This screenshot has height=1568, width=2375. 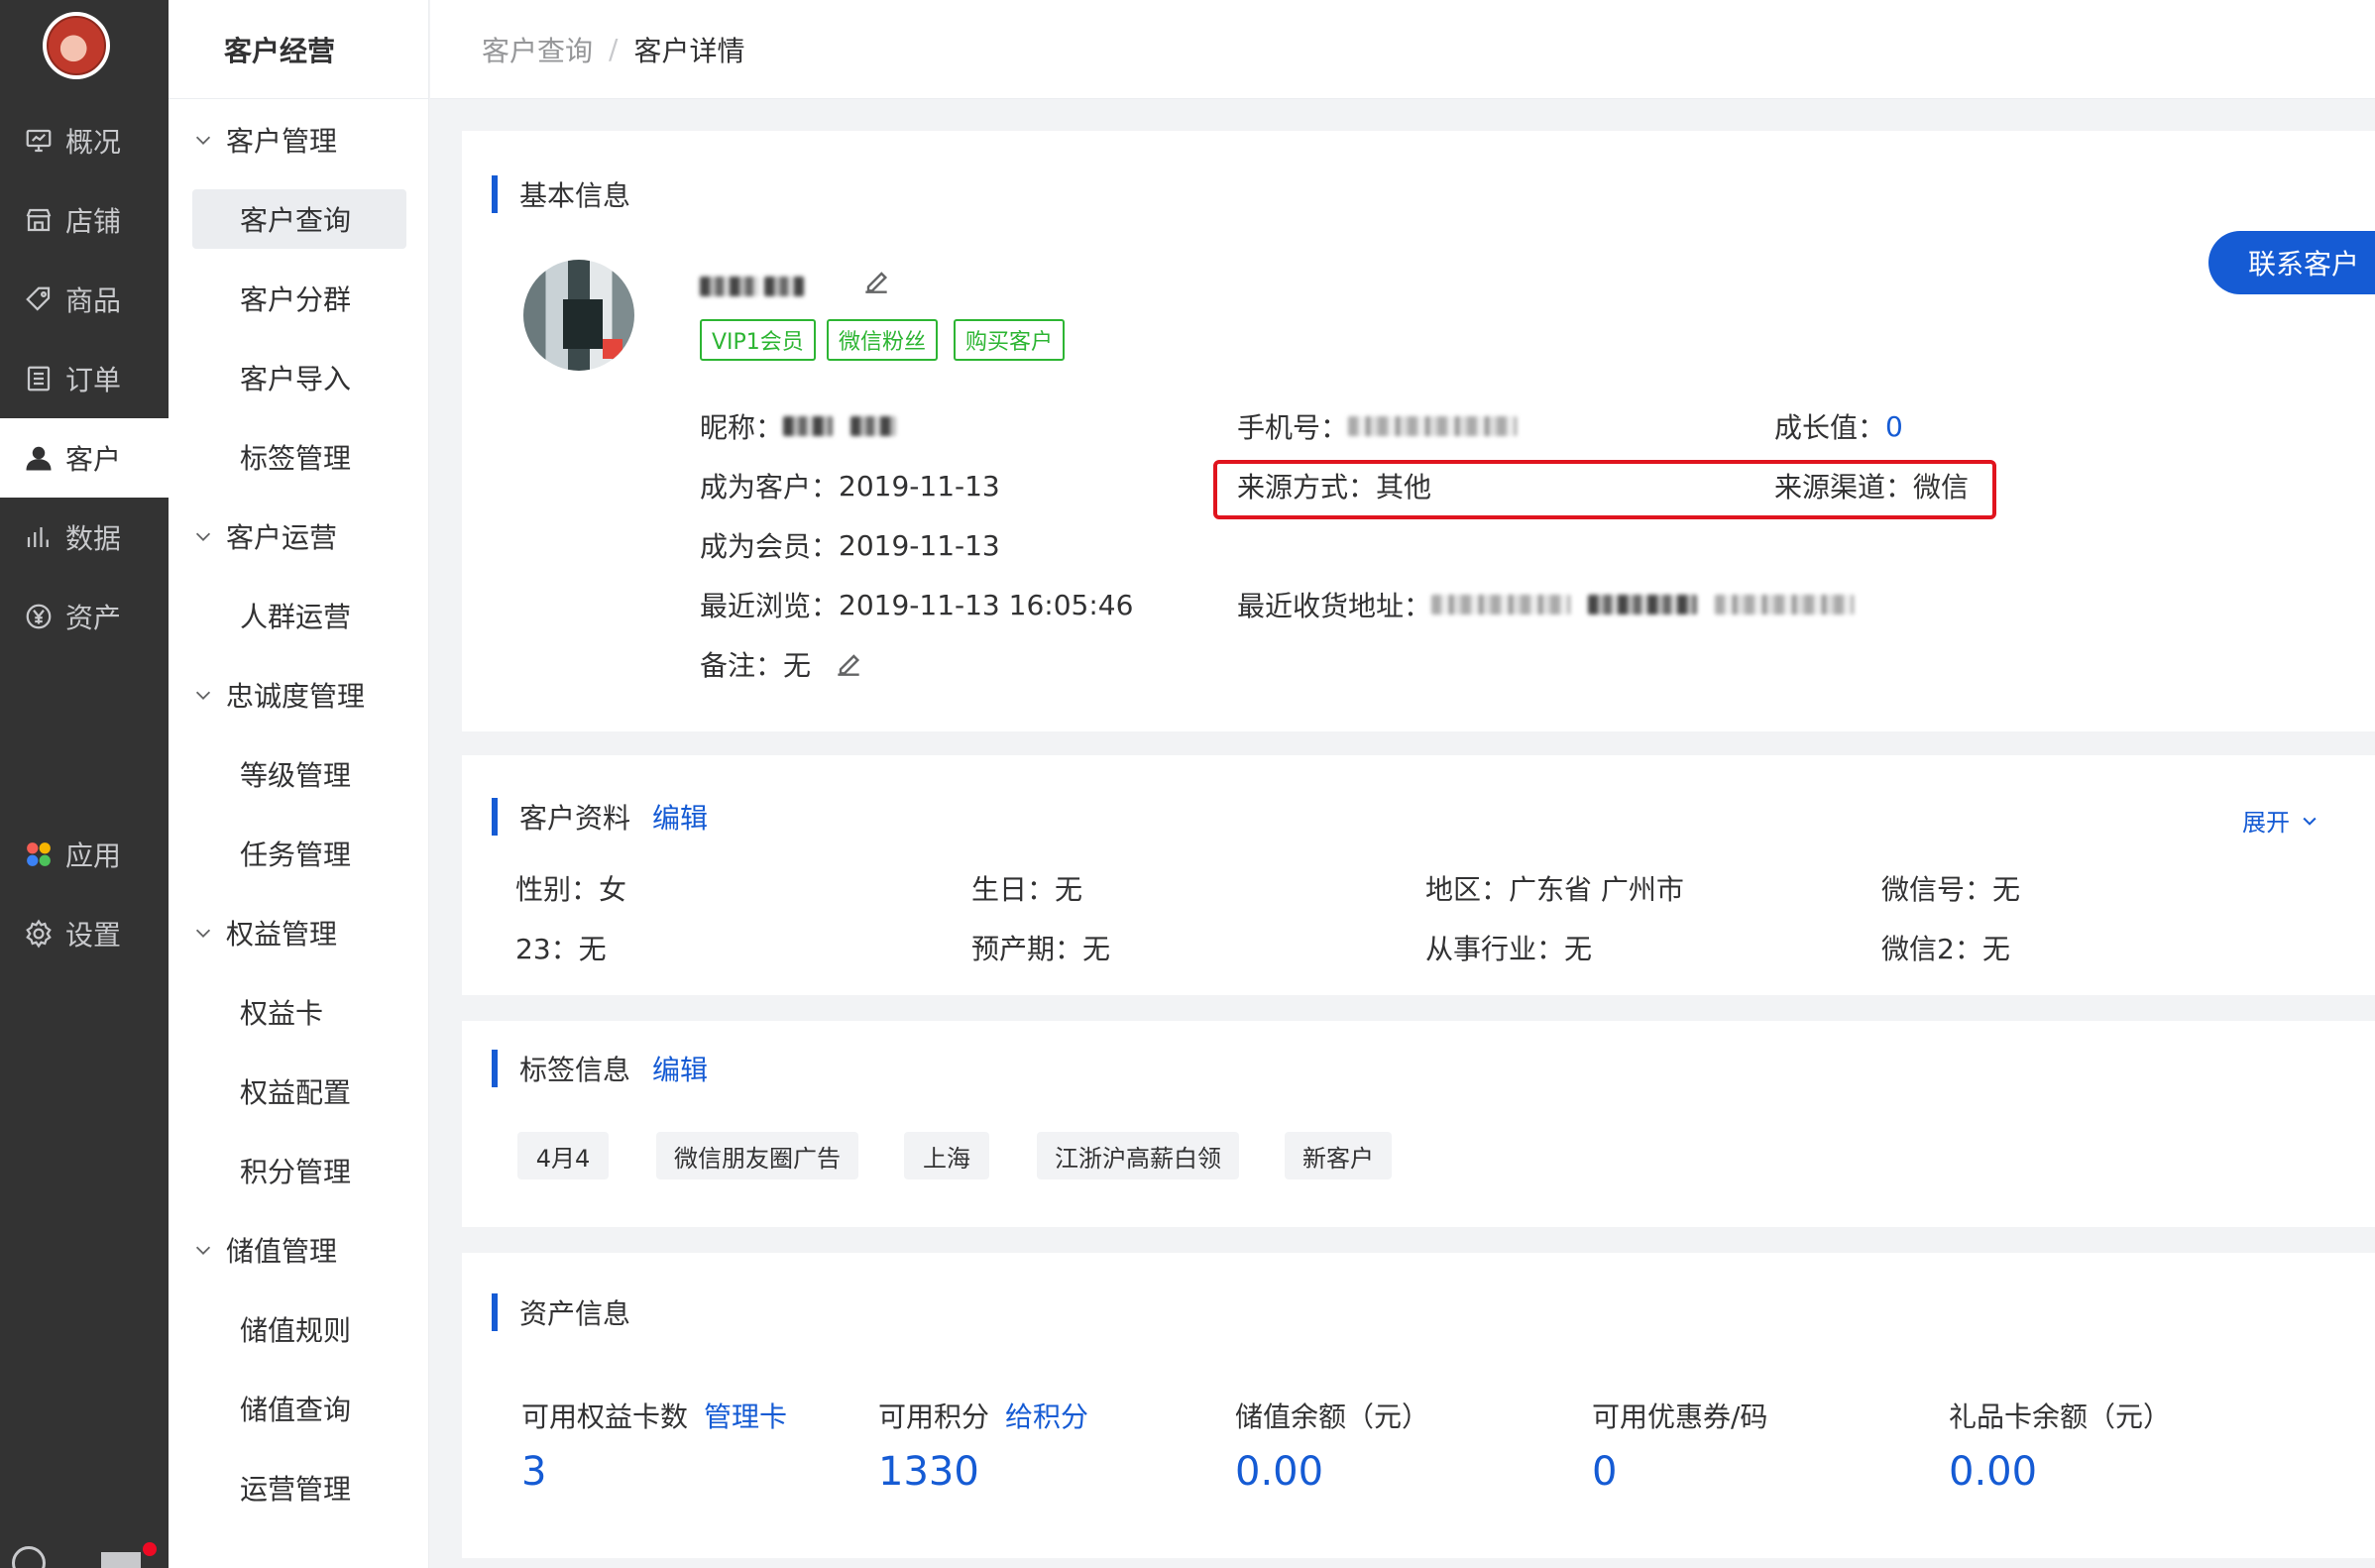 I want to click on section-title-basic: 基本信息, so click(x=561, y=194).